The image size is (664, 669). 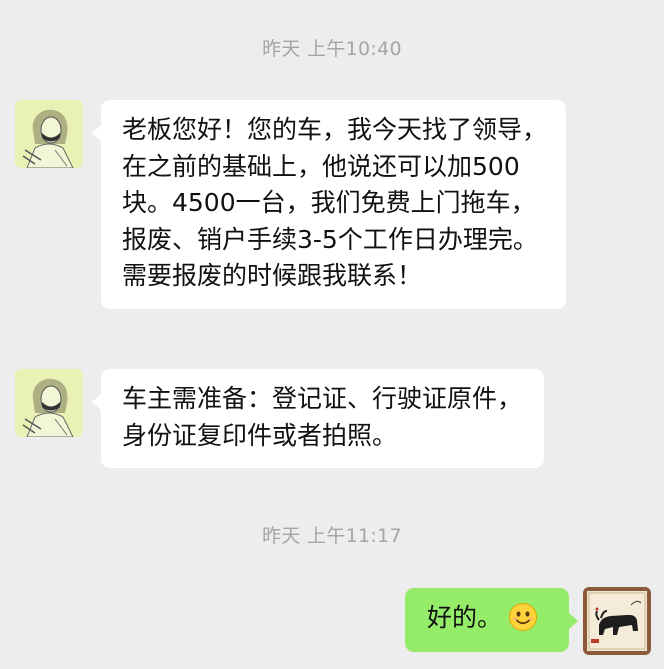 I want to click on message-bubble-outgoing: 好的。, so click(x=491, y=620).